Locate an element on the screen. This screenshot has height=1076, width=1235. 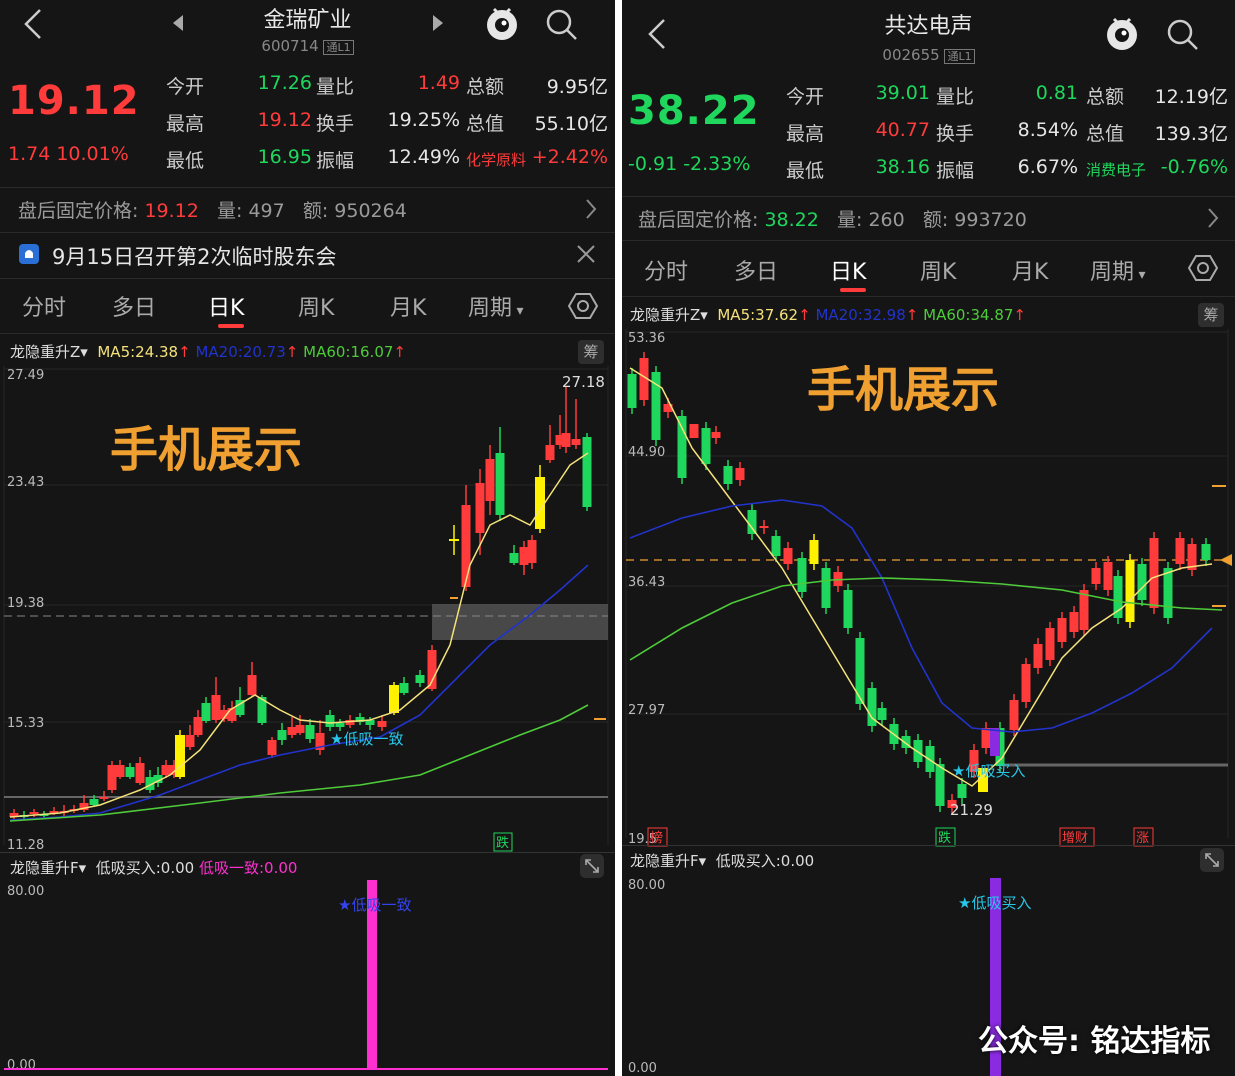
notice-bell-icon is located at coordinates (29, 254).